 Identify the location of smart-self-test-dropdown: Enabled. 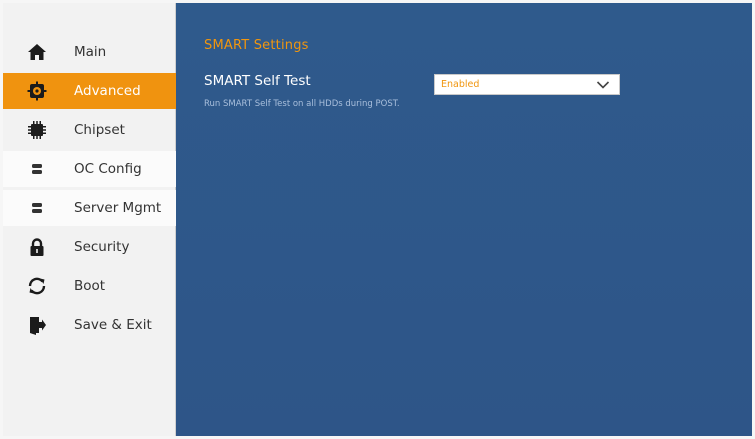
(527, 84).